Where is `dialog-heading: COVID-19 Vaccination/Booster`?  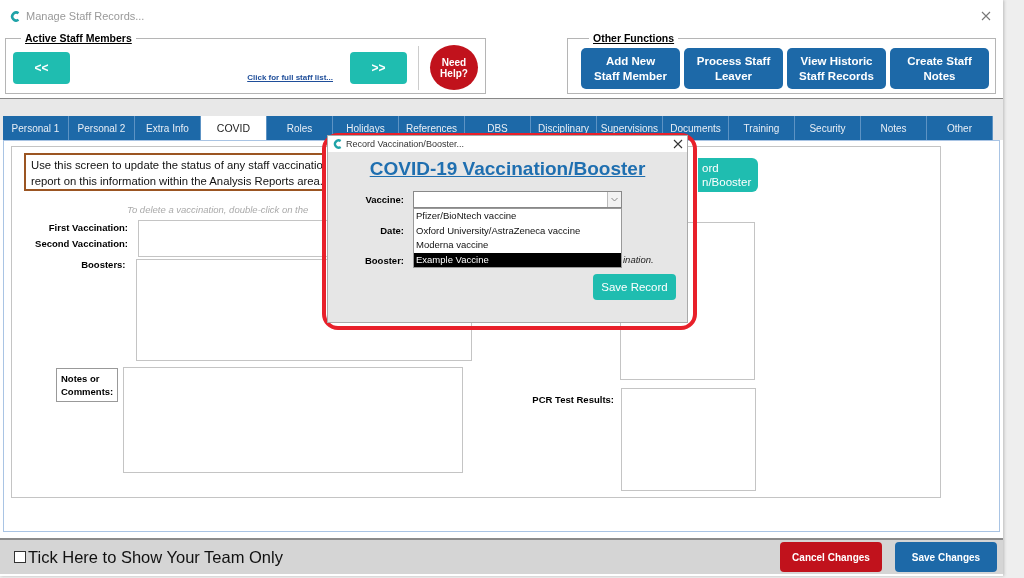 dialog-heading: COVID-19 Vaccination/Booster is located at coordinates (507, 169).